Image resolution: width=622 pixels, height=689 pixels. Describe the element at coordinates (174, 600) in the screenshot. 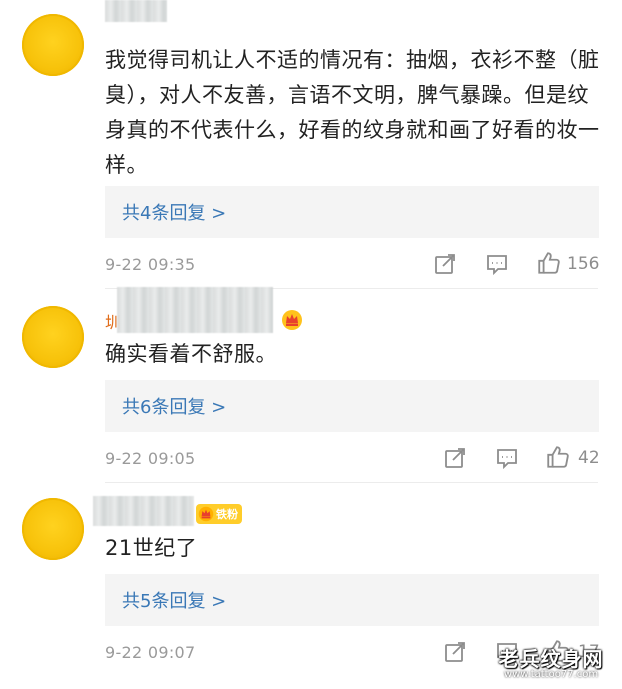

I see `view-replies-link: 共5条回复 >` at that location.